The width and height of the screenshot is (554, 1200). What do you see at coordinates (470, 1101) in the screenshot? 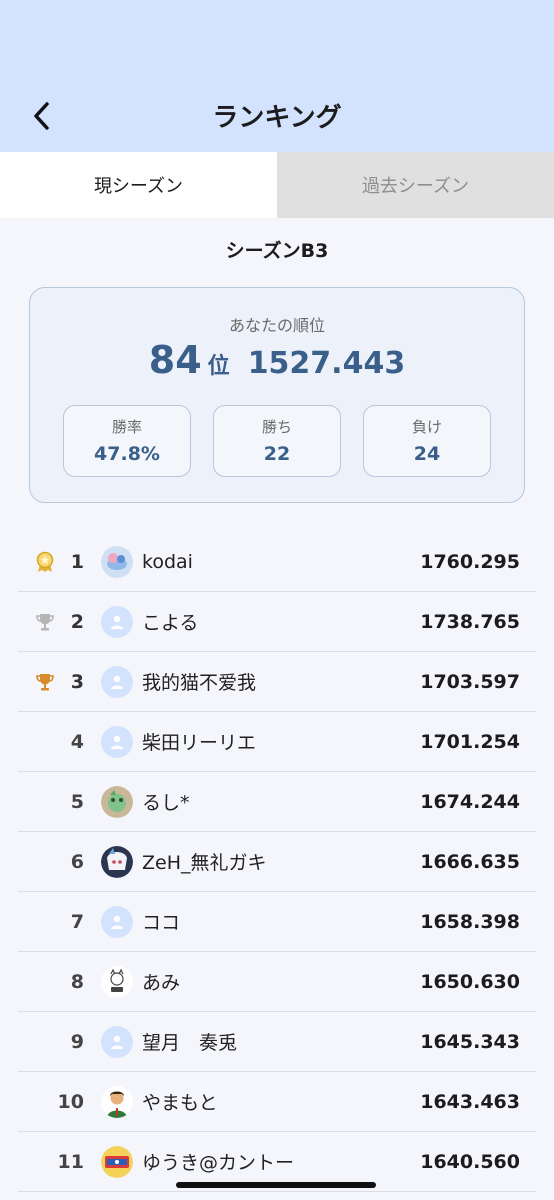
I see `player-score: 1643.463` at bounding box center [470, 1101].